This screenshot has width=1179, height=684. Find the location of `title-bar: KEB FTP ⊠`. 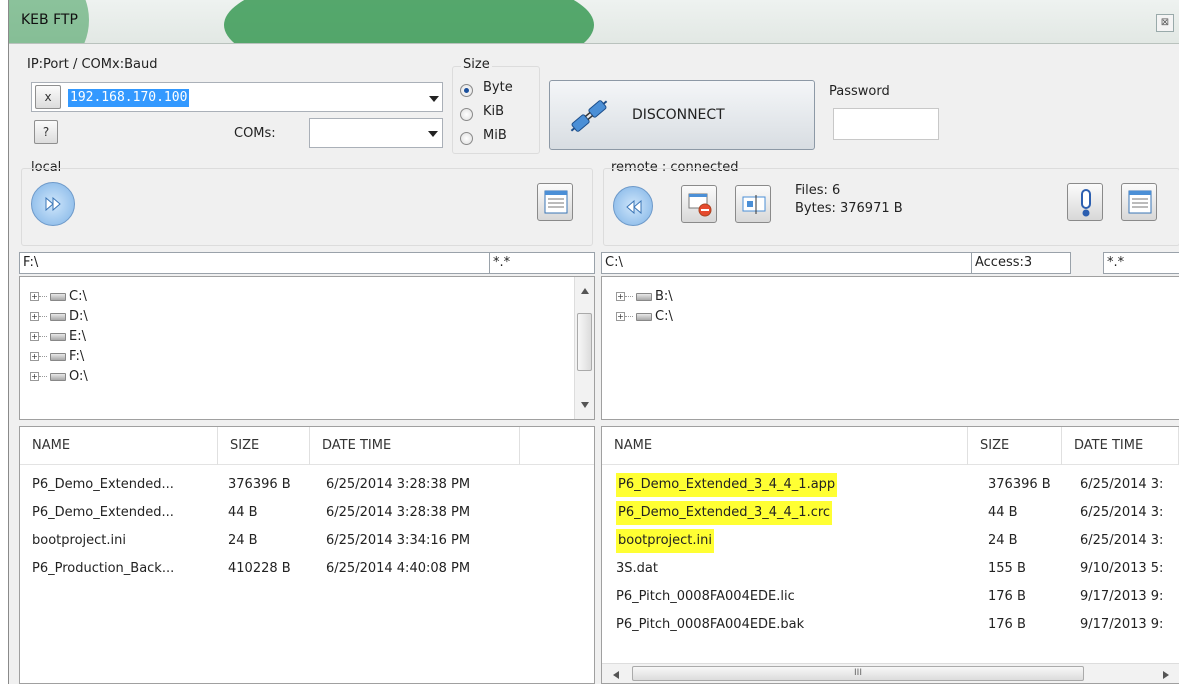

title-bar: KEB FTP ⊠ is located at coordinates (594, 22).